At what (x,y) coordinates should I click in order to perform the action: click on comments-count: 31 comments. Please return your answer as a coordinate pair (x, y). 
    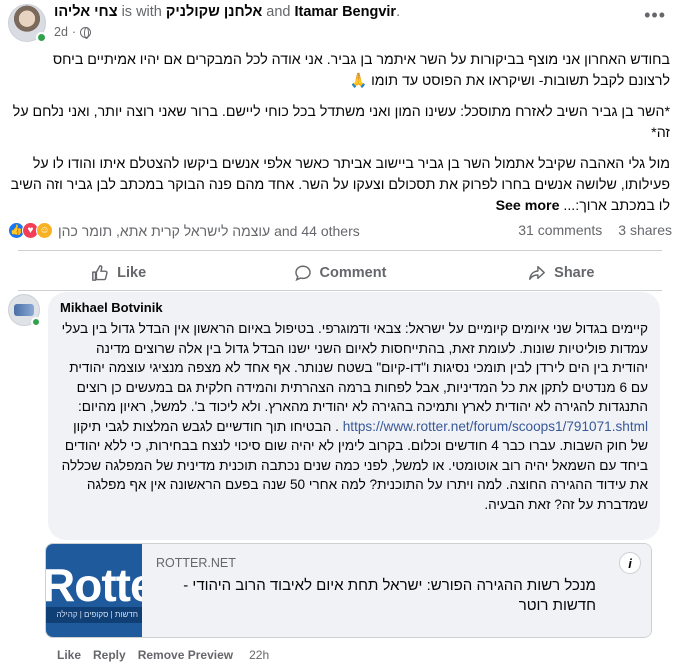
    Looking at the image, I should click on (560, 230).